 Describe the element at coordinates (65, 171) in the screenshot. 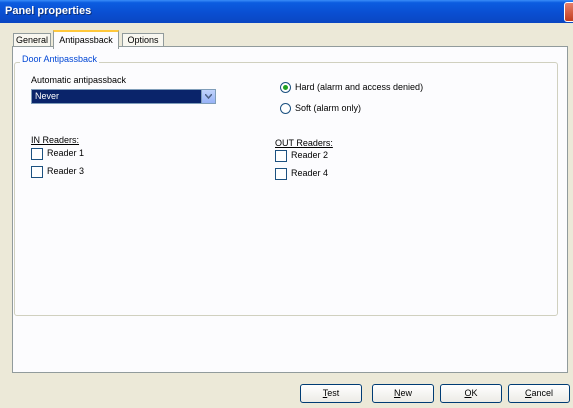

I see `reader-3-label: Reader 3` at that location.